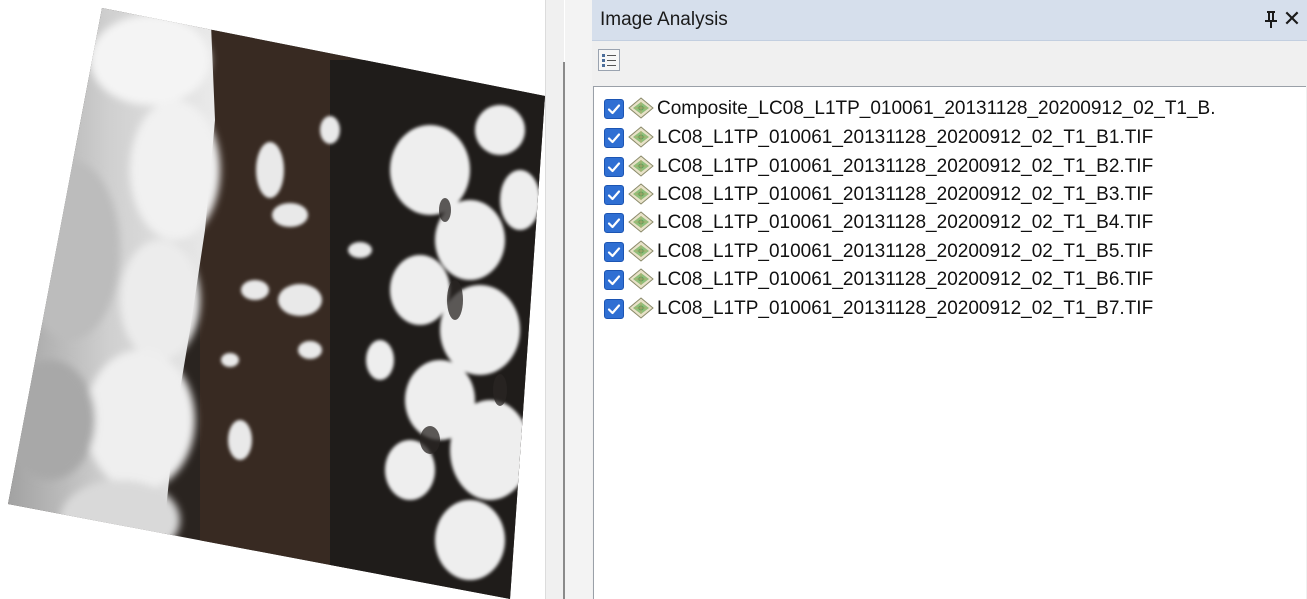  Describe the element at coordinates (1292, 19) in the screenshot. I see `close-icon: ✕` at that location.